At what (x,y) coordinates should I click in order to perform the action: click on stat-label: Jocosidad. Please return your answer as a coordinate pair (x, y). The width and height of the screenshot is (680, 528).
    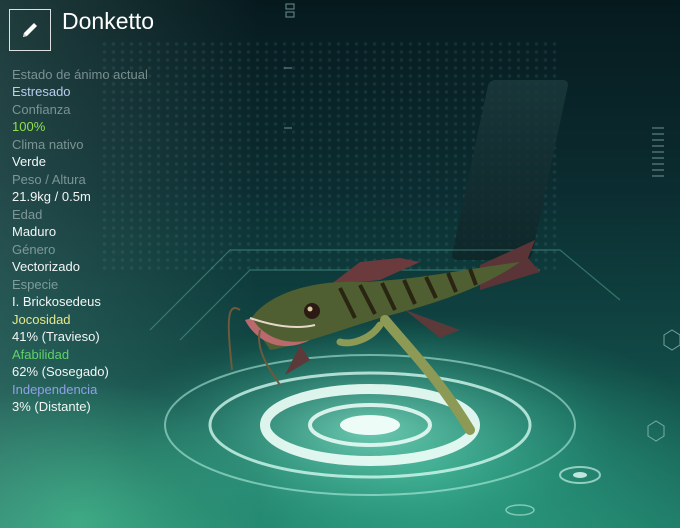
    Looking at the image, I should click on (41, 319).